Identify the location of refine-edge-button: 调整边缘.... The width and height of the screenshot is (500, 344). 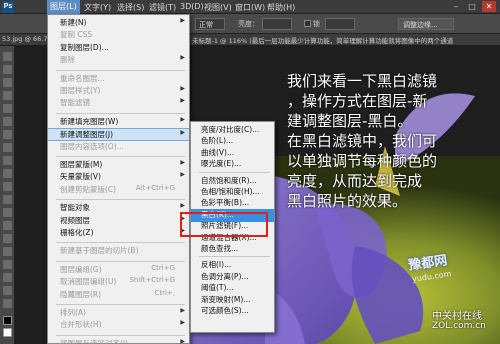
(426, 24).